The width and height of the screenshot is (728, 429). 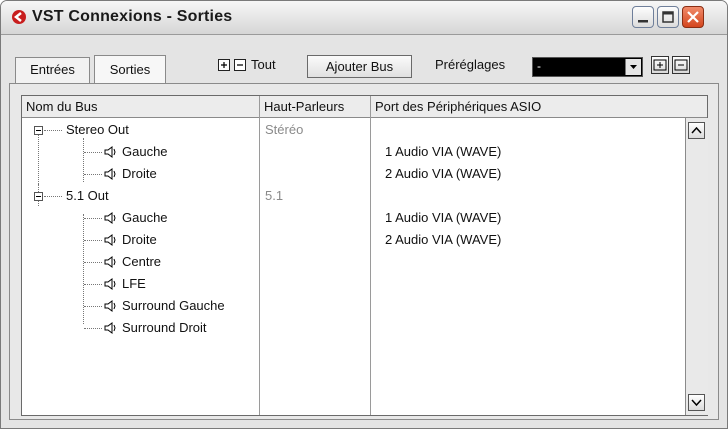 I want to click on add-bus-label: Ajouter Bus, so click(x=359, y=66).